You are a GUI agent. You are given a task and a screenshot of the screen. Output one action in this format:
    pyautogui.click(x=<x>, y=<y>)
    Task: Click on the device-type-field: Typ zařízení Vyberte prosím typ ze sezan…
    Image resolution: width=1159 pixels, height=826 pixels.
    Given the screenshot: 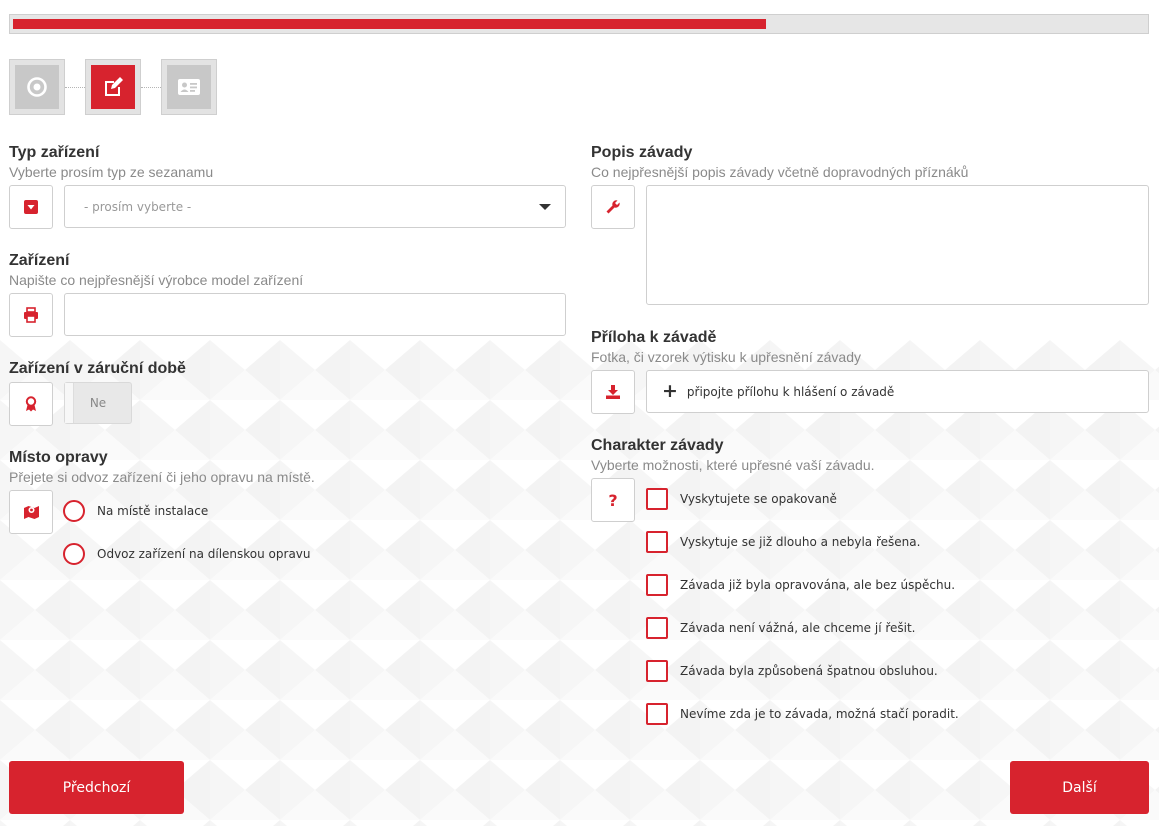 What is the action you would take?
    pyautogui.click(x=289, y=186)
    